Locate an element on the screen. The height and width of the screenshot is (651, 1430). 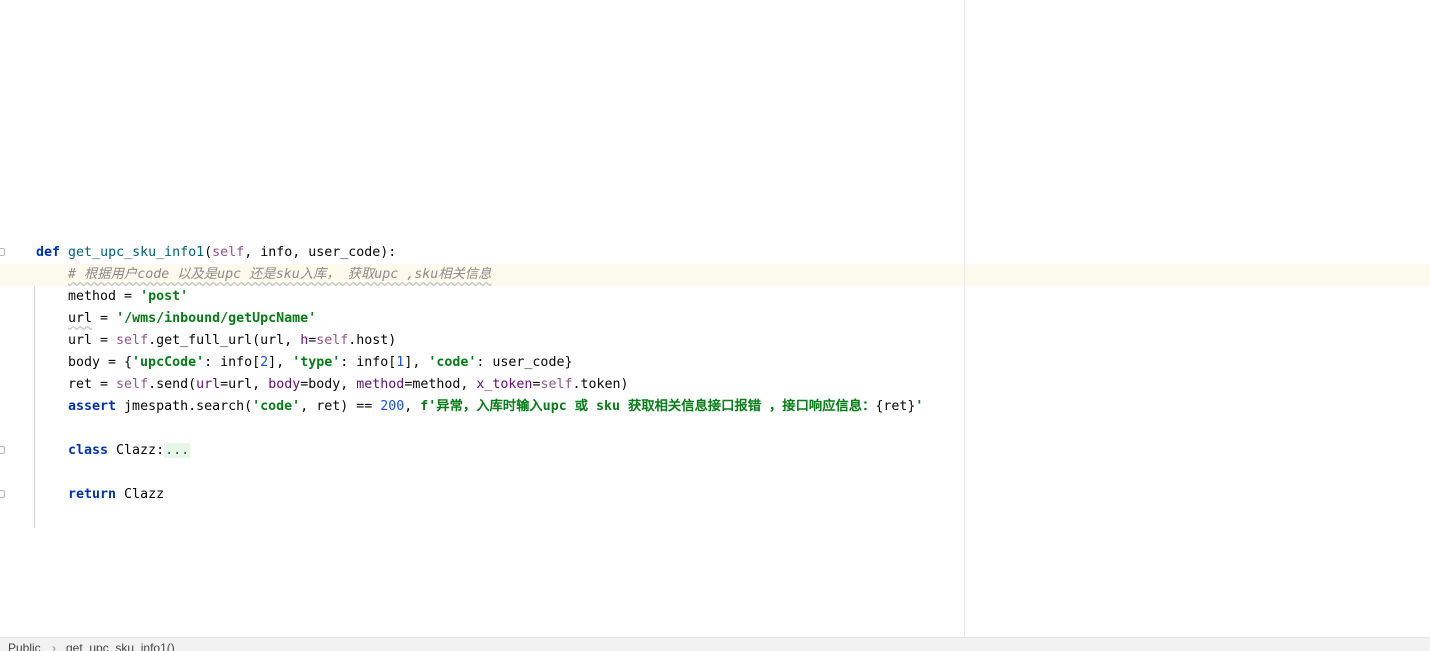
function-name: get_upc_sku_info1 is located at coordinates (136, 252).